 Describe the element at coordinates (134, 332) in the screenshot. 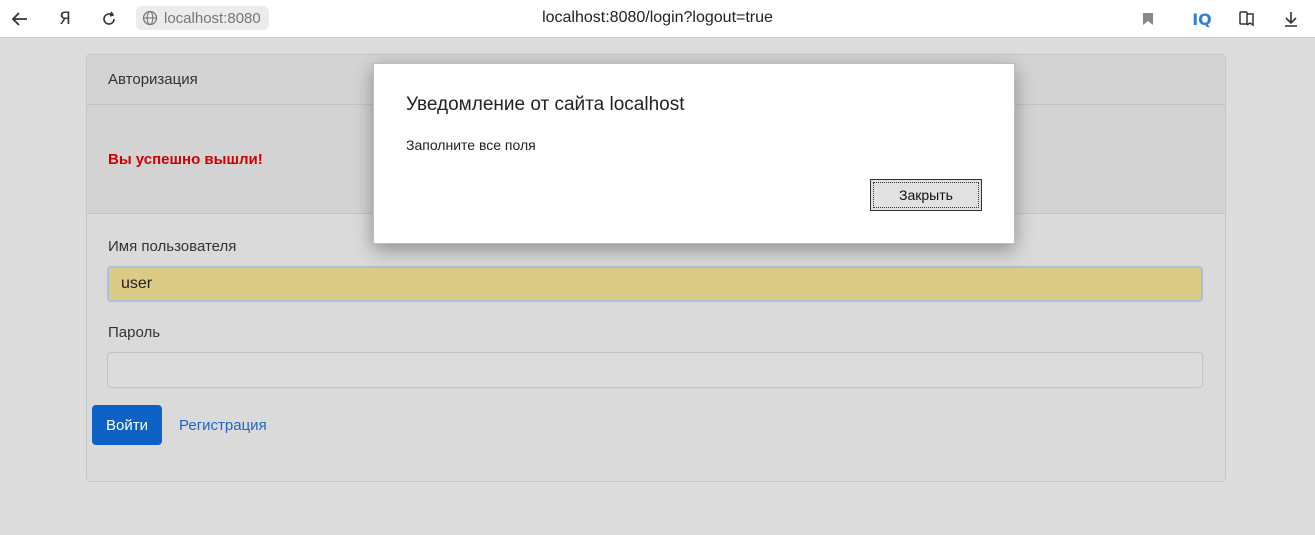

I see `password-label: Пароль` at that location.